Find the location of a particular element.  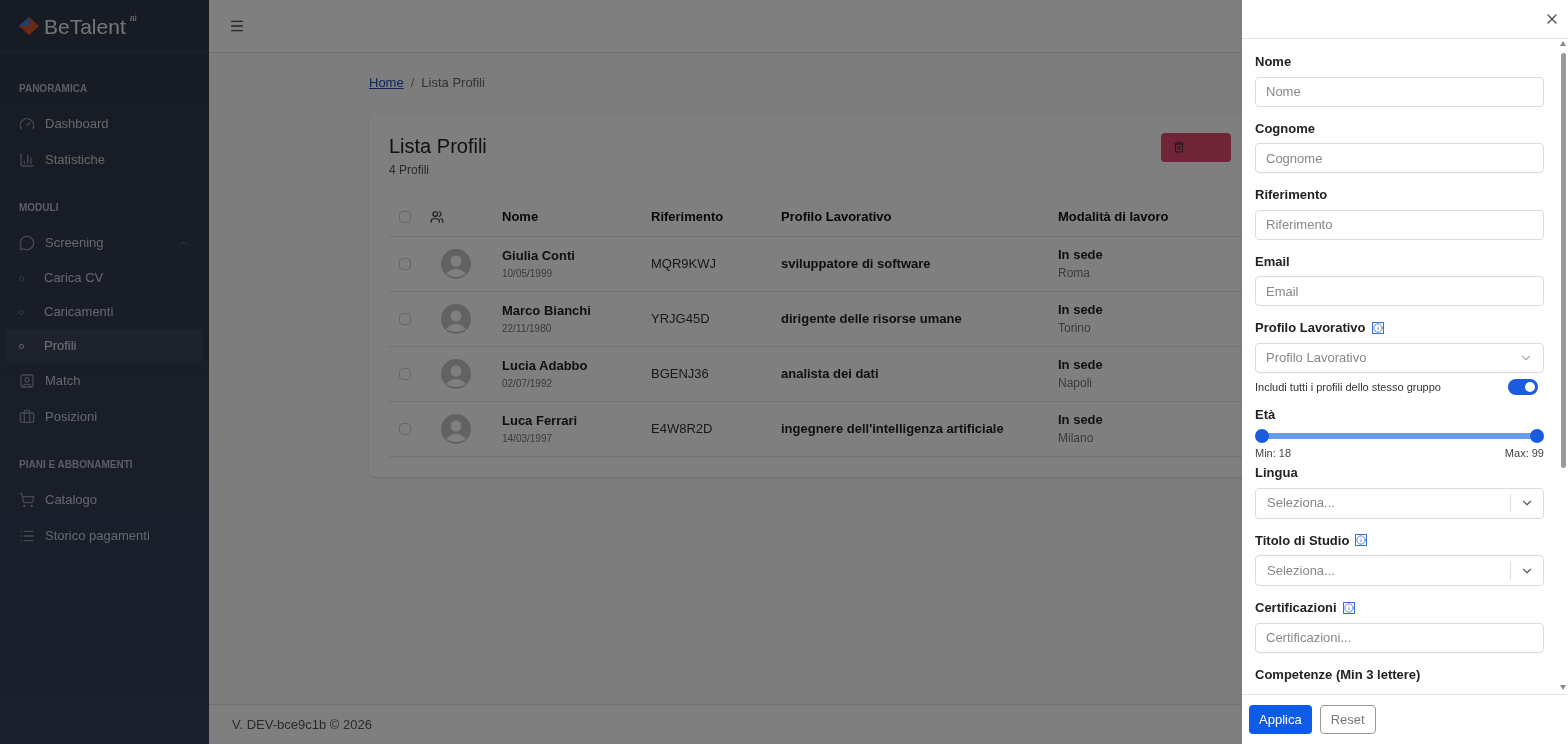

person-name: Lucia Adabbo is located at coordinates (545, 366).